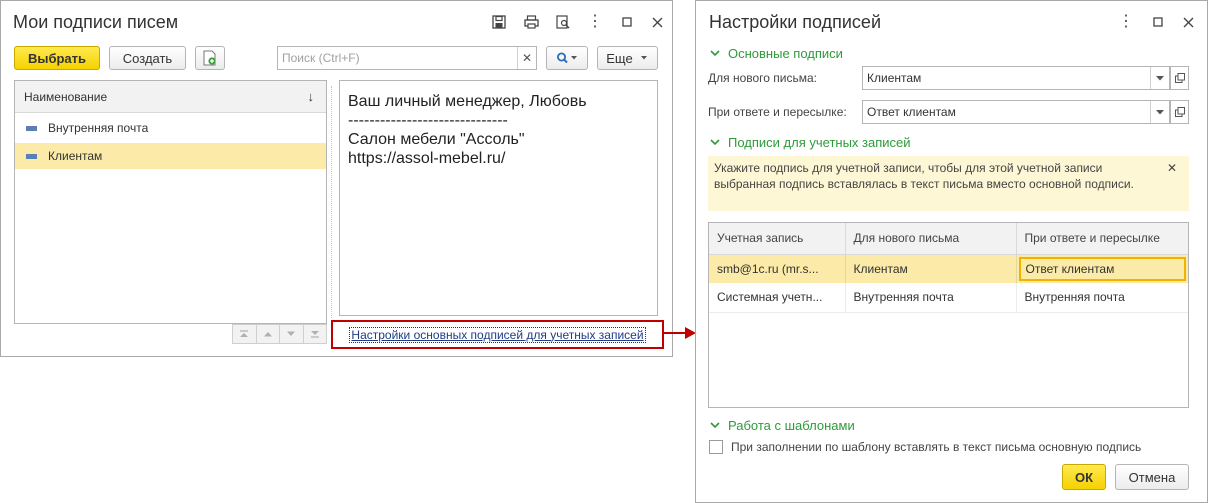 The height and width of the screenshot is (503, 1208). Describe the element at coordinates (563, 22) in the screenshot. I see `preview-icon` at that location.